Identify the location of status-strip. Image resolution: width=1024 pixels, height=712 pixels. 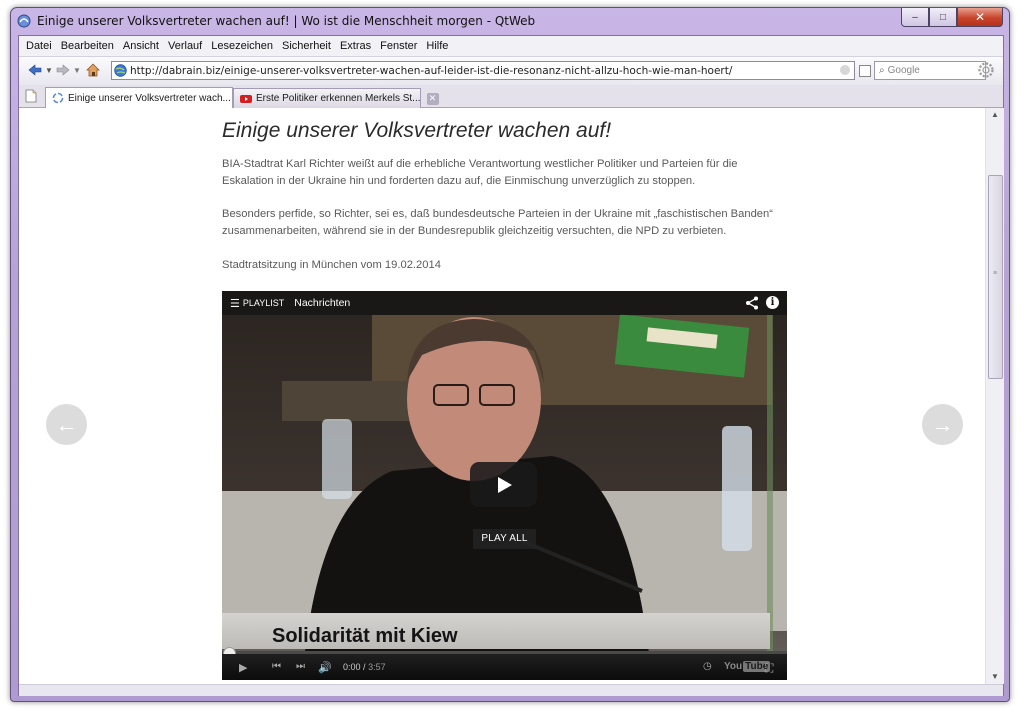
(511, 690).